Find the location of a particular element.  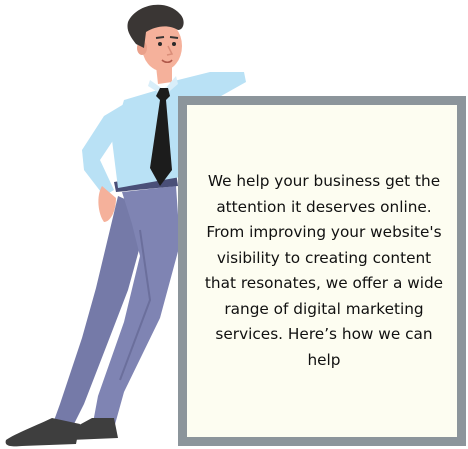

shirt is located at coordinates (149, 136).